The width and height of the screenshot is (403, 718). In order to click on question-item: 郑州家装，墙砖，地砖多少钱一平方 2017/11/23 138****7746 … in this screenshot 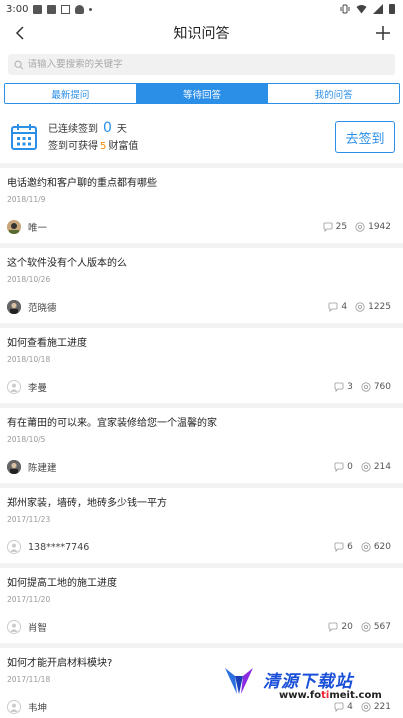, I will do `click(201, 528)`.